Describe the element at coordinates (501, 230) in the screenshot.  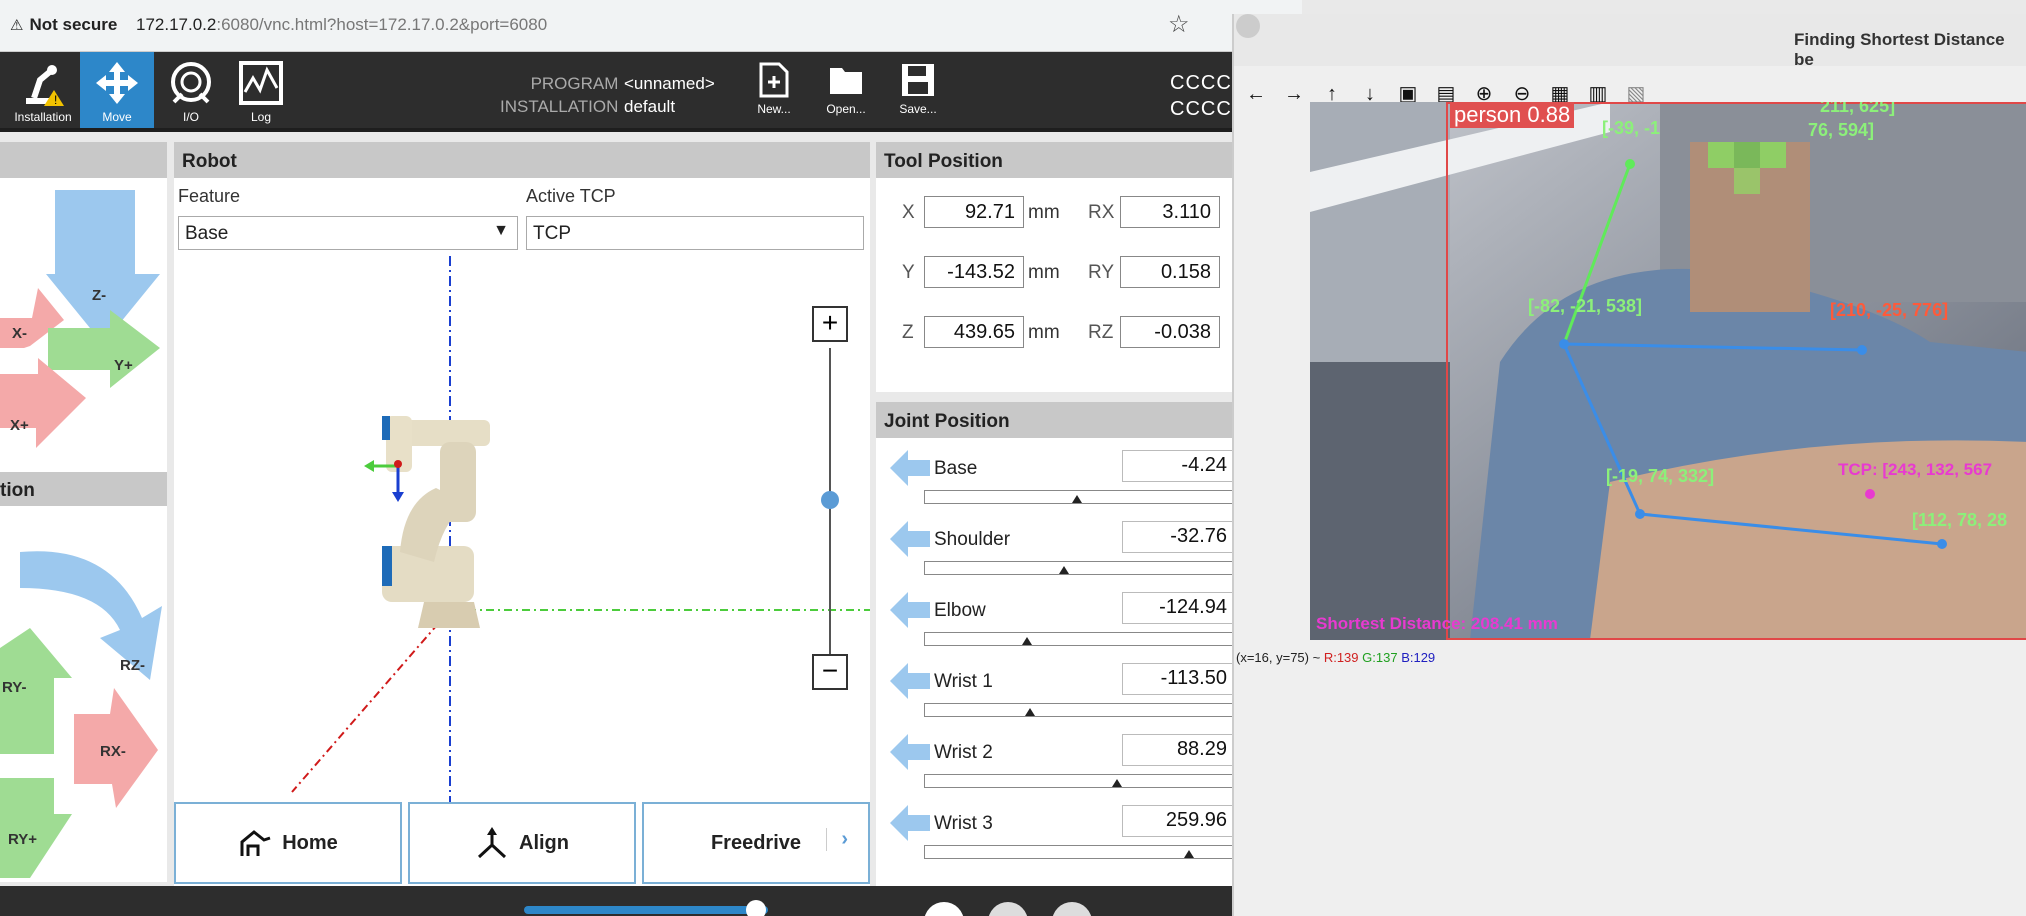
I see `dropdown-triangle-icon: ▼` at that location.